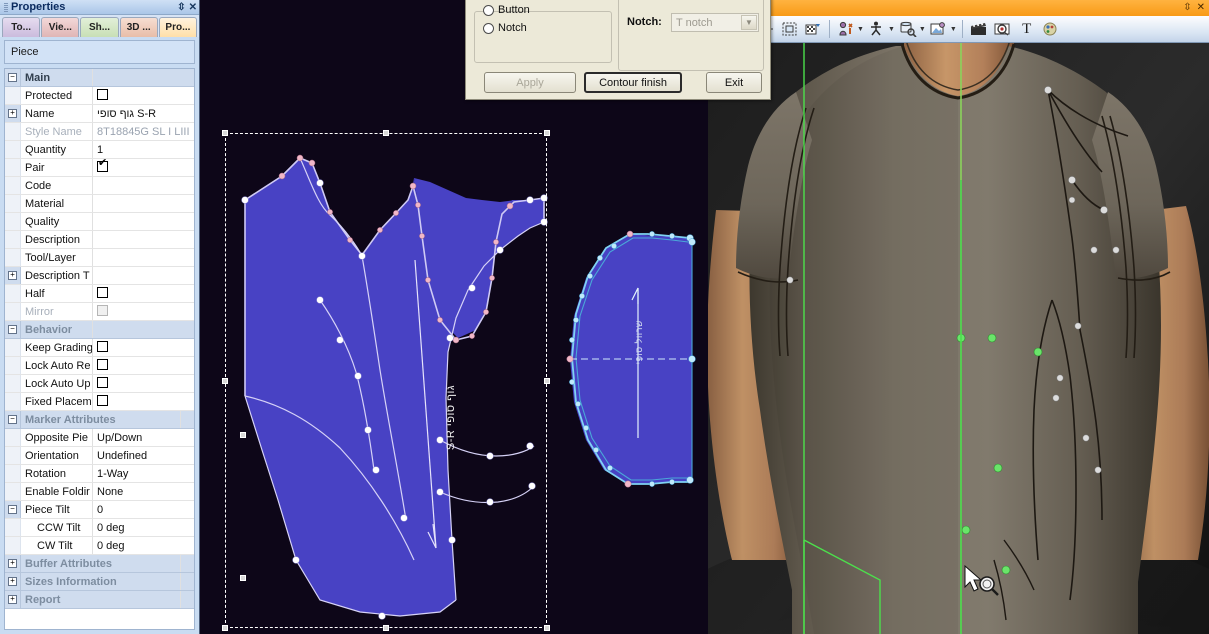 Image resolution: width=1209 pixels, height=634 pixels. I want to click on value-material, so click(143, 203).